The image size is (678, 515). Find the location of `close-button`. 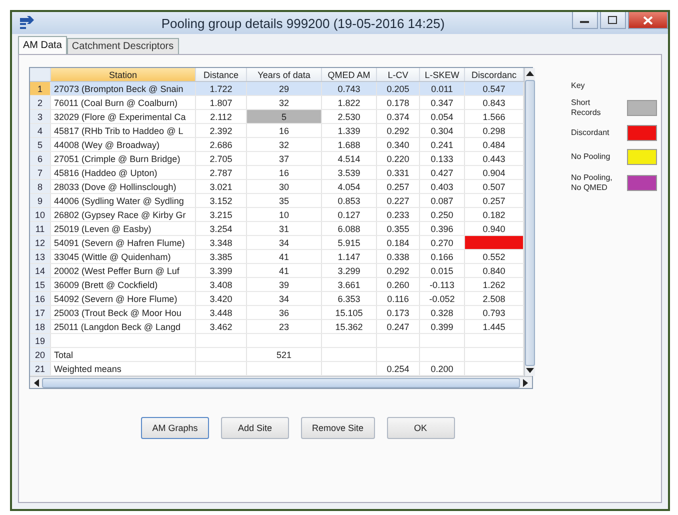

close-button is located at coordinates (648, 20).